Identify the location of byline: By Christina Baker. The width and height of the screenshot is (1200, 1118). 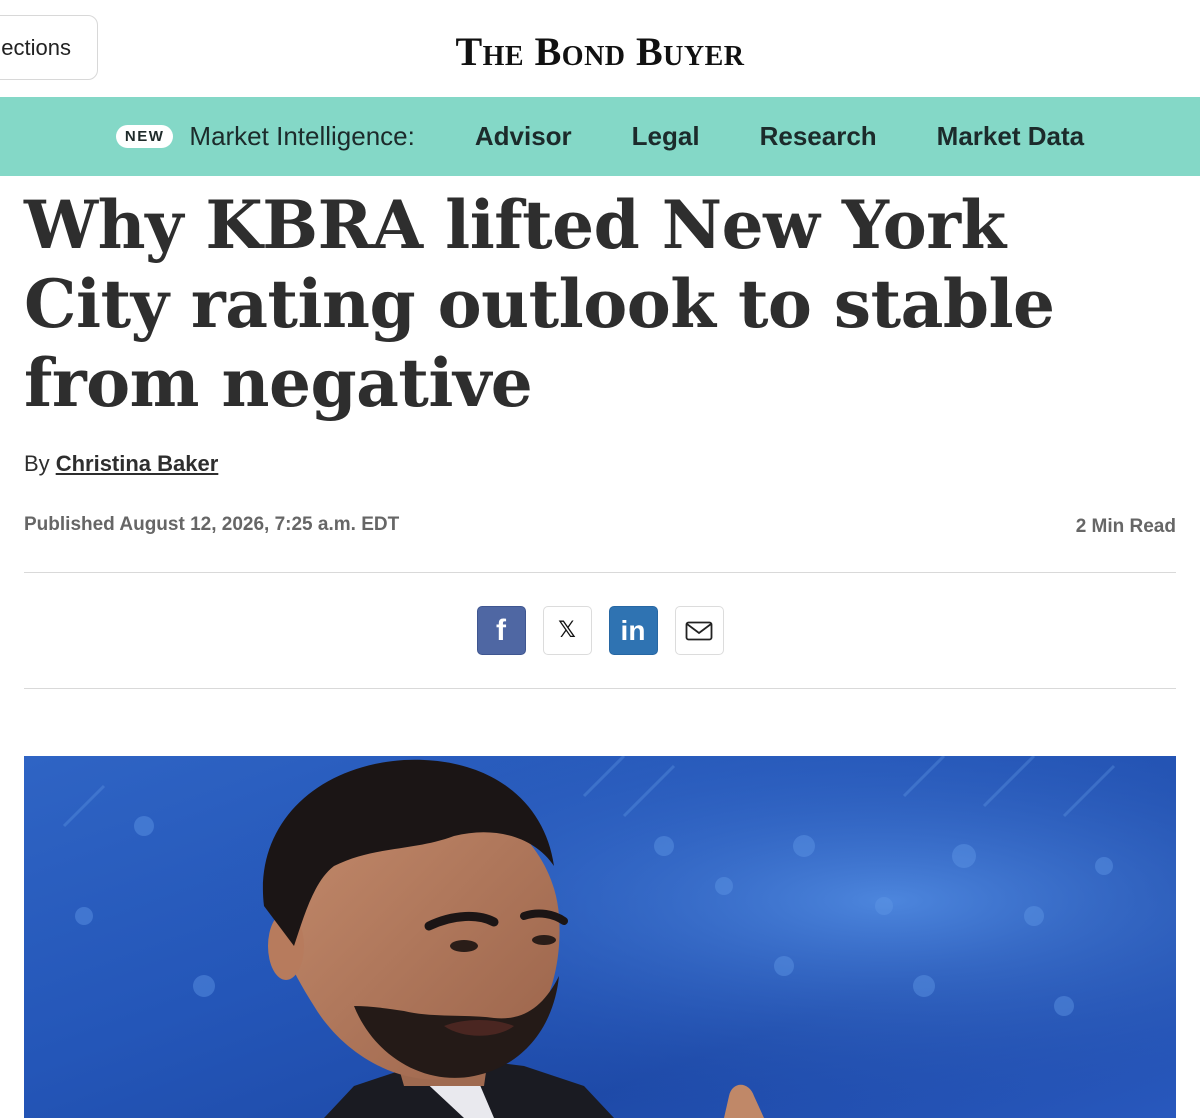
(121, 464).